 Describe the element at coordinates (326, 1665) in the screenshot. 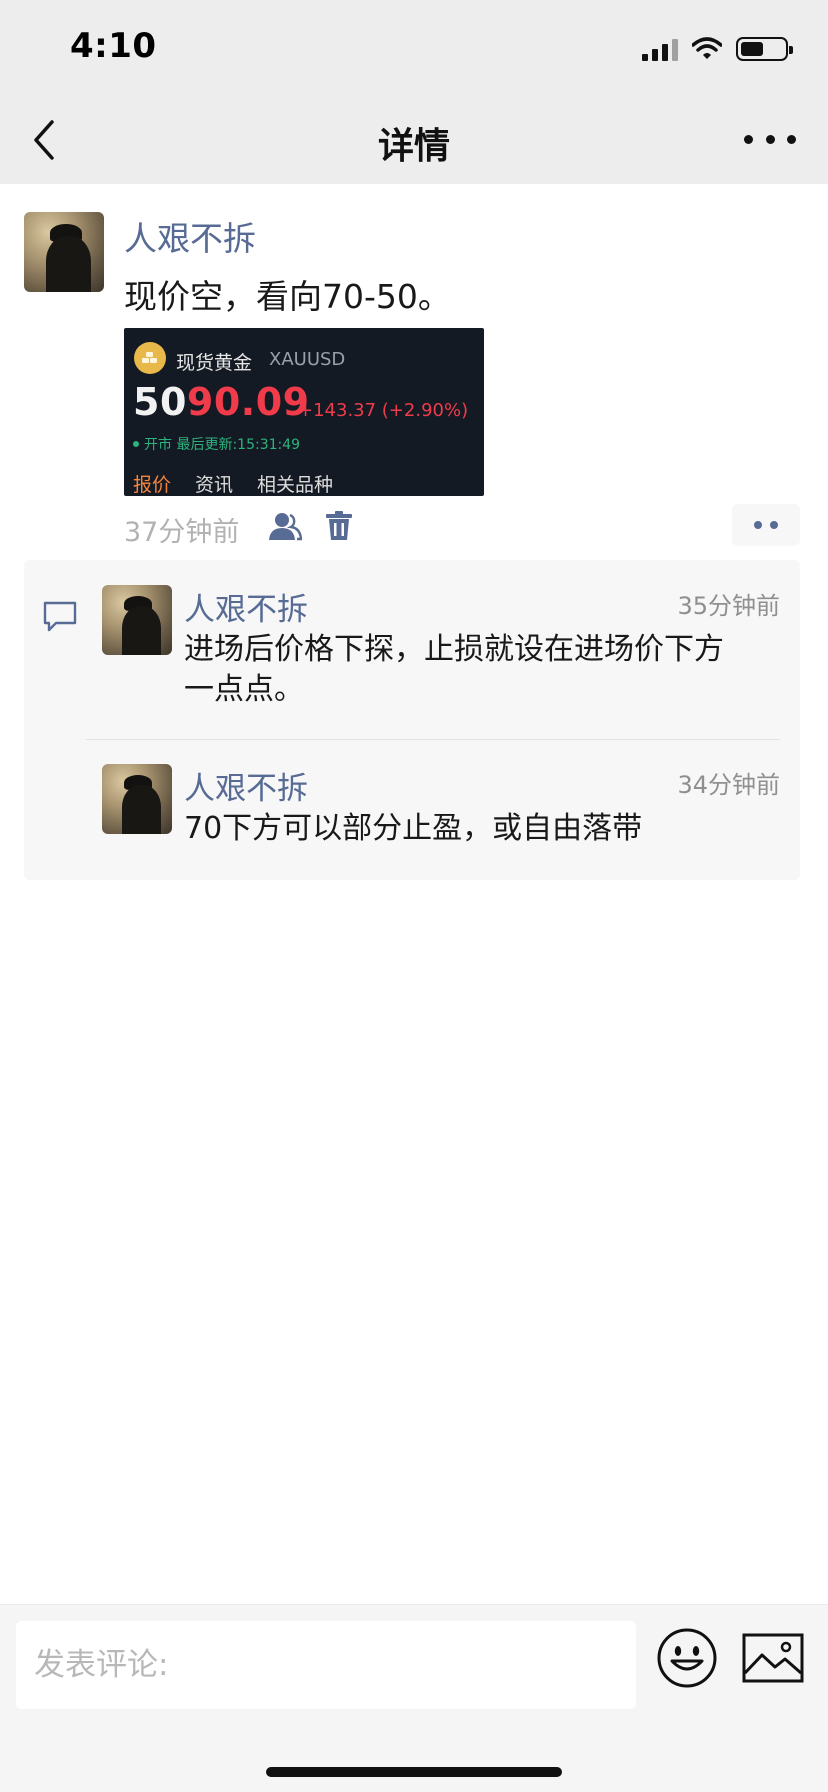

I see `comment-input` at that location.